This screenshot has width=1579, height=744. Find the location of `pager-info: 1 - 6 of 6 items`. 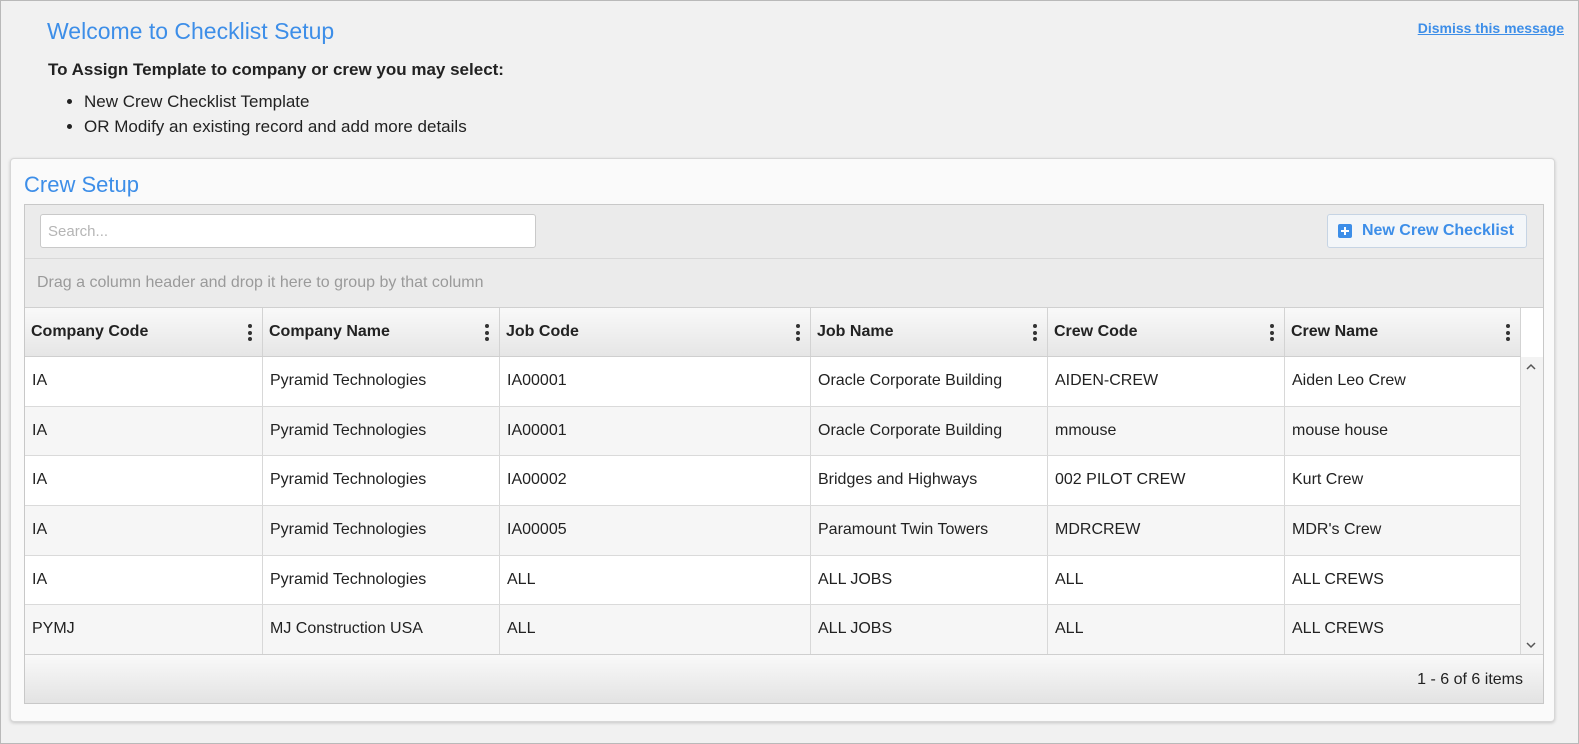

pager-info: 1 - 6 of 6 items is located at coordinates (1470, 679).